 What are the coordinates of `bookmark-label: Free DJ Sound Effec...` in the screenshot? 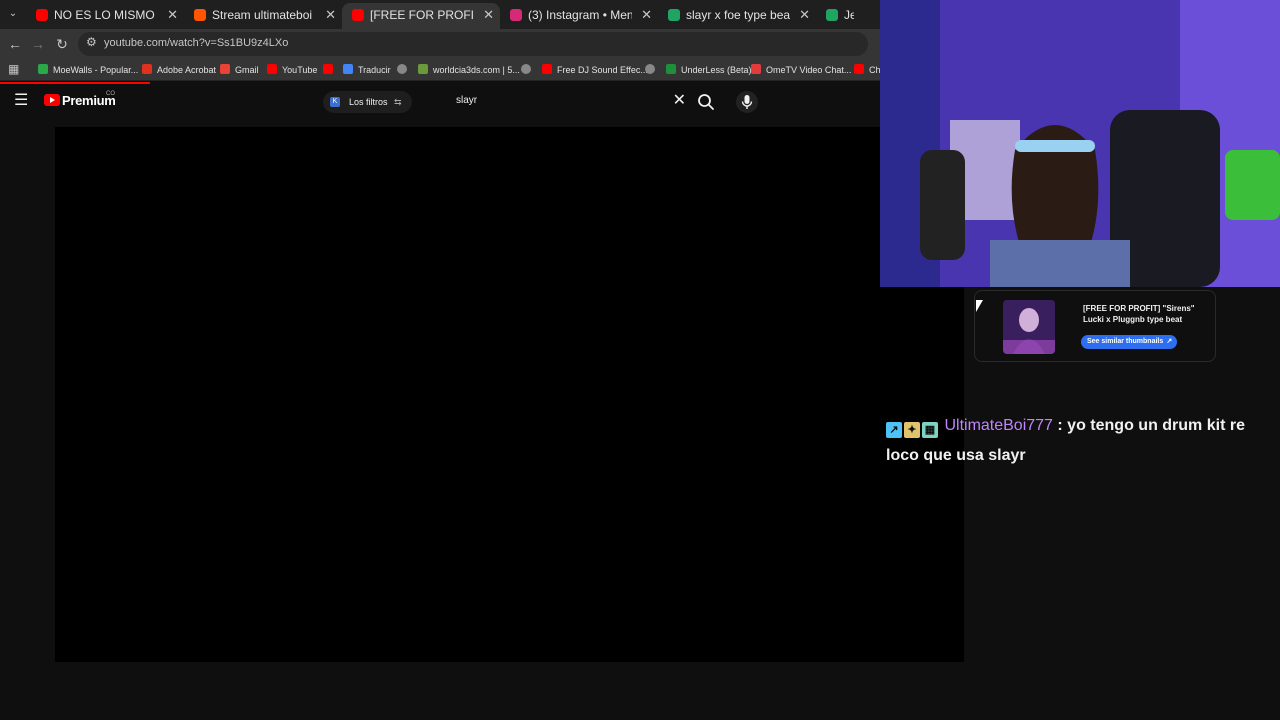 It's located at (602, 70).